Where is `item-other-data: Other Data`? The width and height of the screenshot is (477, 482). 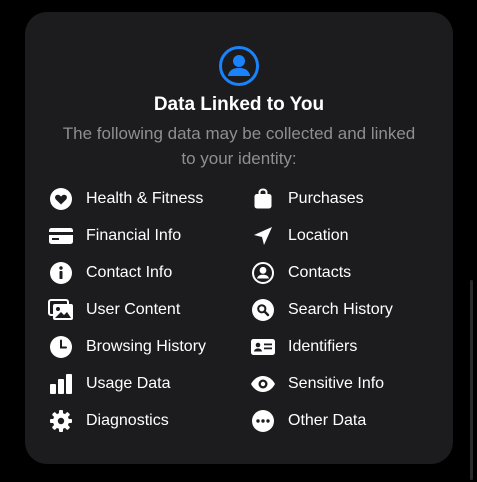
item-other-data: Other Data is located at coordinates (308, 421).